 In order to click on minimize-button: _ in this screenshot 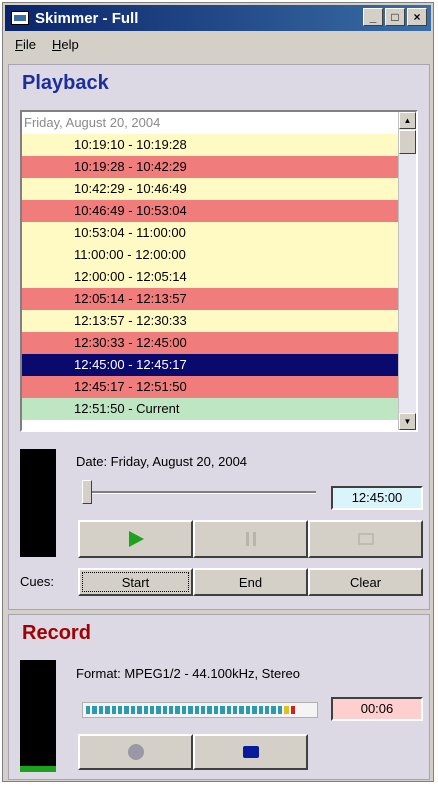, I will do `click(373, 17)`.